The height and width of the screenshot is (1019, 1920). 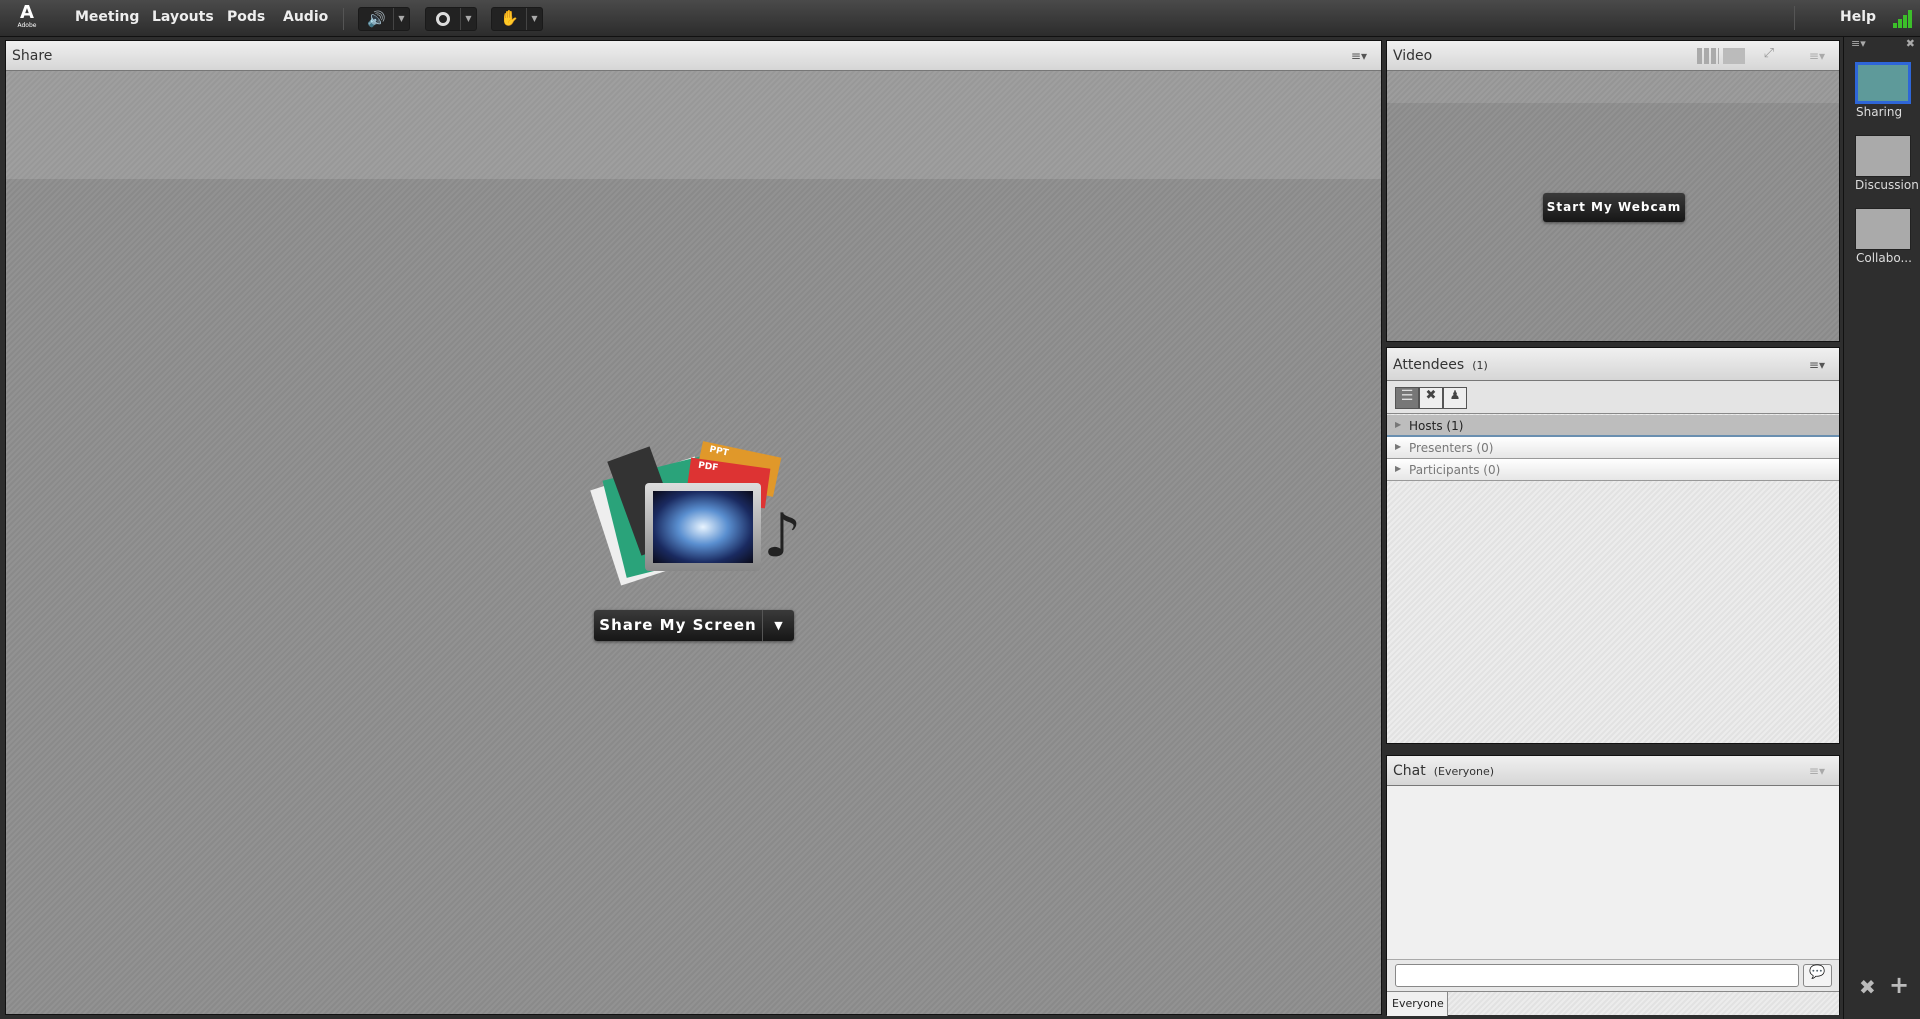 I want to click on group-hosts: ▶ Hosts (1), so click(x=1613, y=426).